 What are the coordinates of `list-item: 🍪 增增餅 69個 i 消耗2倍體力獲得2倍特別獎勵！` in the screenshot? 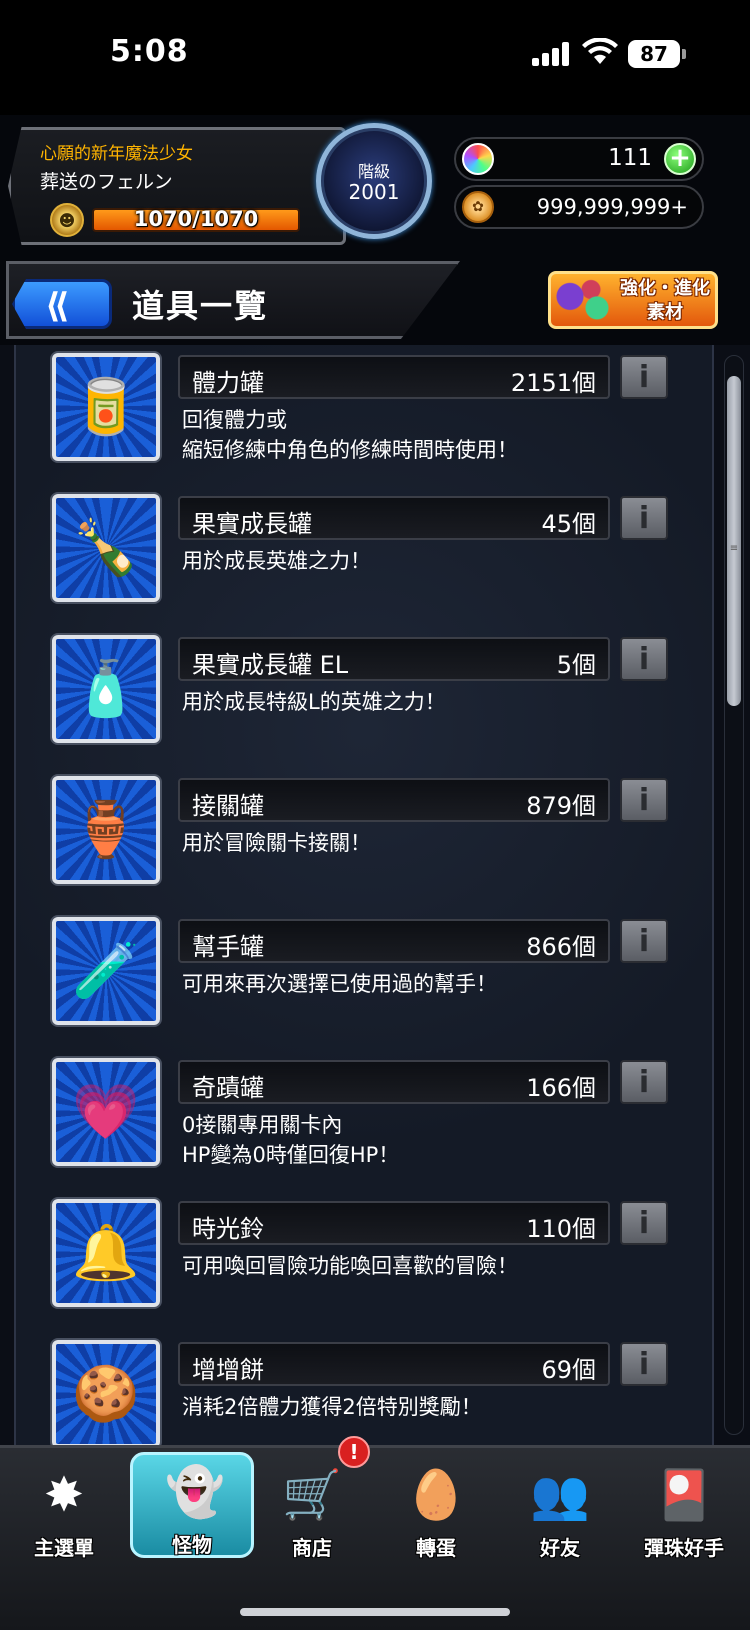 It's located at (377, 1392).